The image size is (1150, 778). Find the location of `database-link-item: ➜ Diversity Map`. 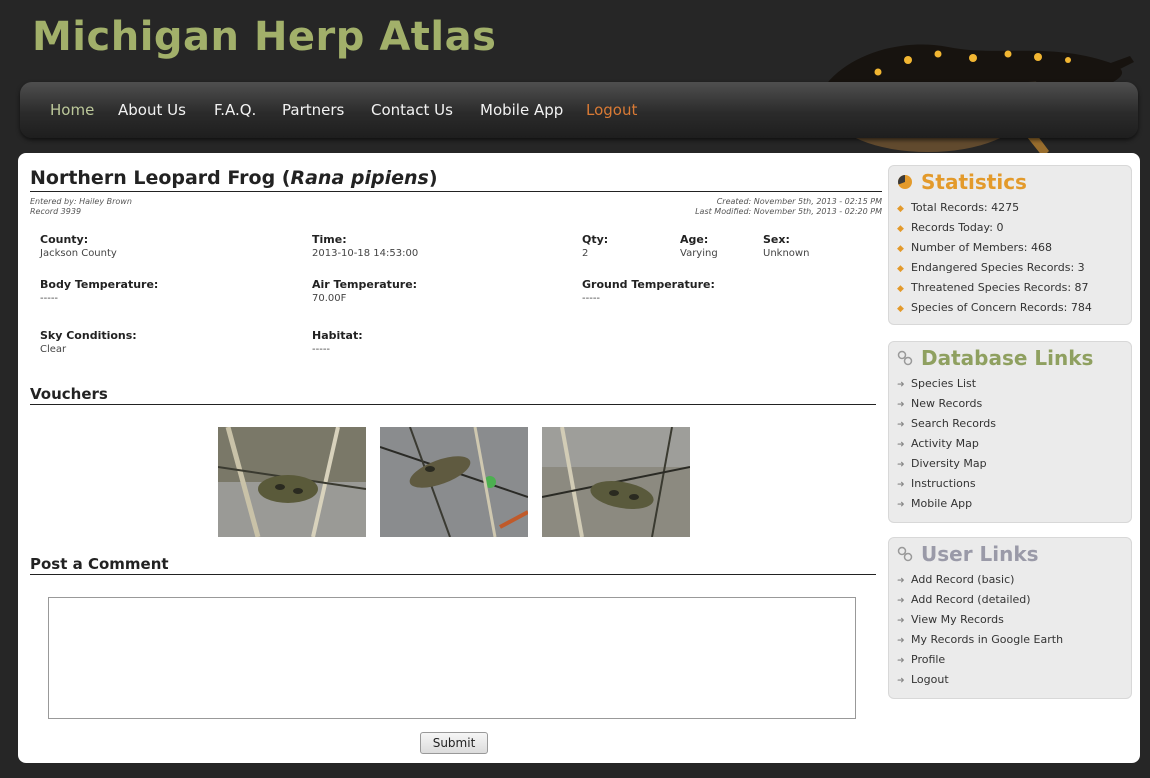

database-link-item: ➜ Diversity Map is located at coordinates (946, 464).